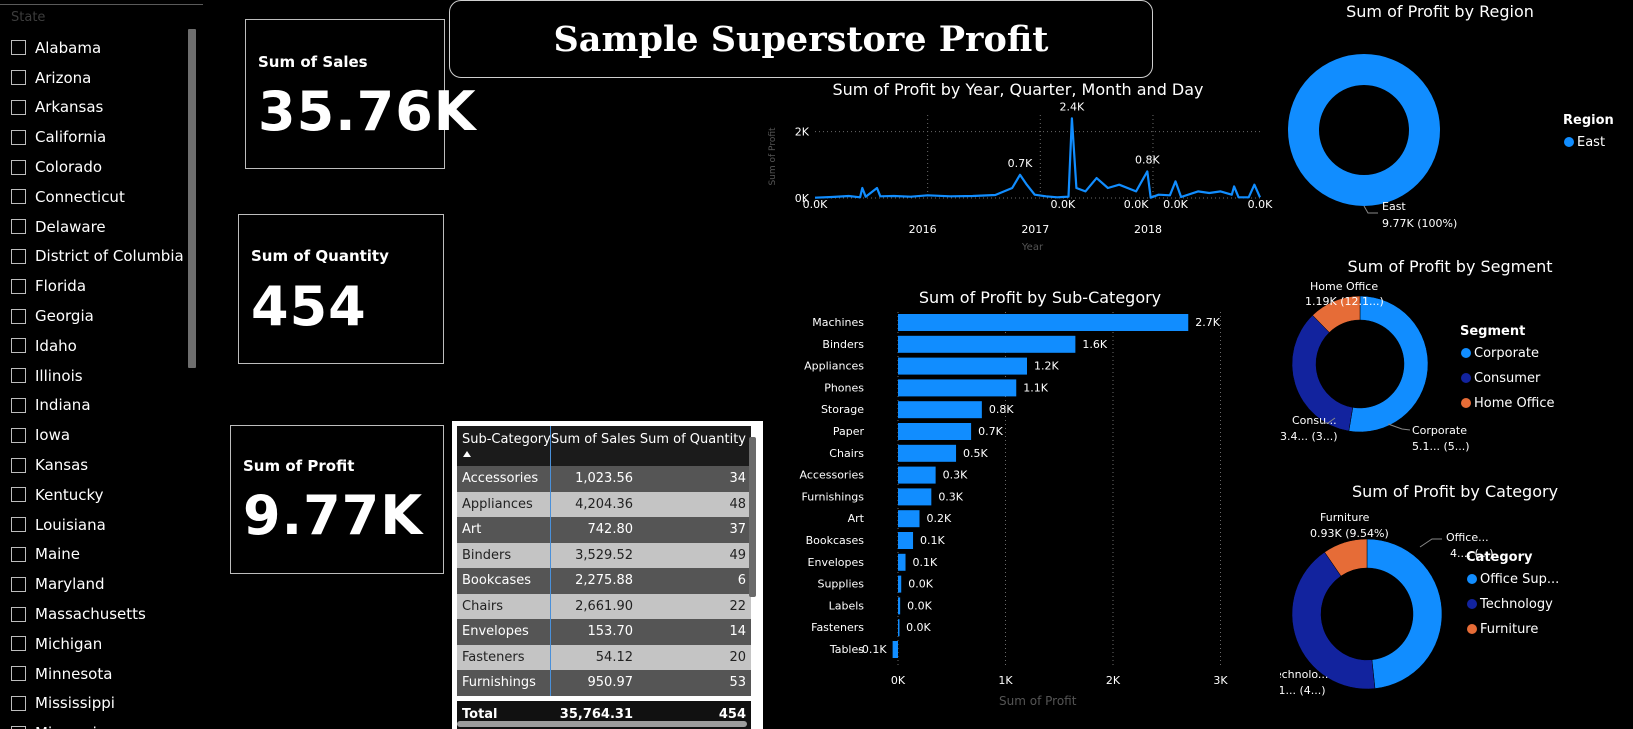  What do you see at coordinates (604, 606) in the screenshot?
I see `table-row: Chairs 2,661.90 22` at bounding box center [604, 606].